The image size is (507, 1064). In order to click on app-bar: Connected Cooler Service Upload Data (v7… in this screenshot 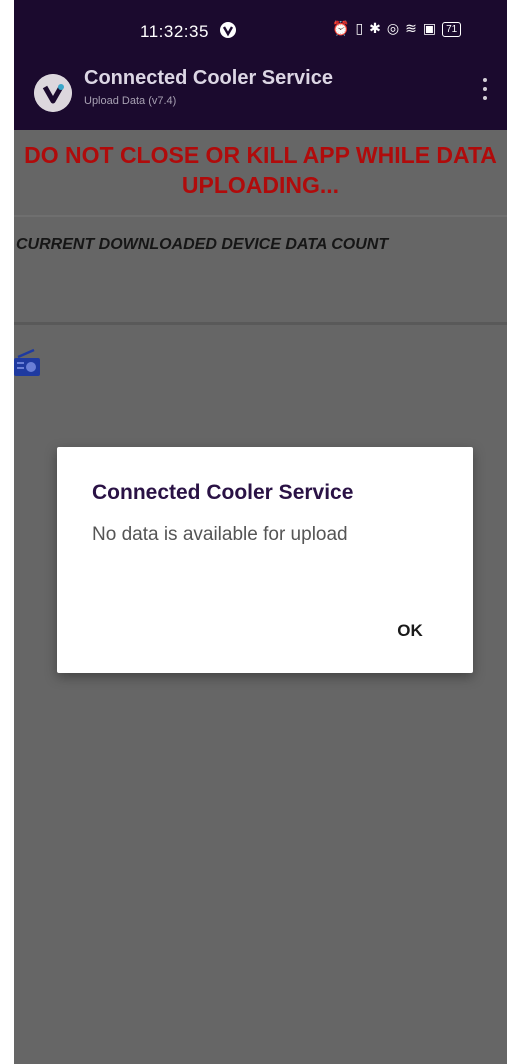, I will do `click(260, 90)`.